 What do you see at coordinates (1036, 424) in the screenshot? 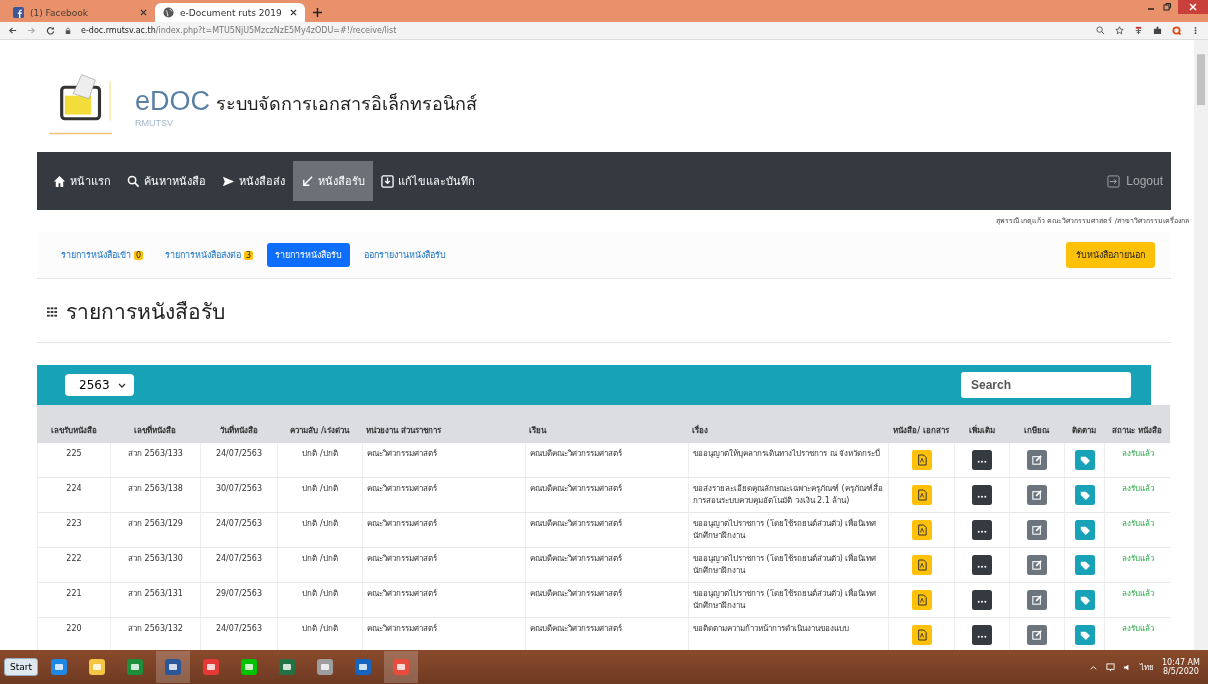
I see `column-header: เกษียณ` at bounding box center [1036, 424].